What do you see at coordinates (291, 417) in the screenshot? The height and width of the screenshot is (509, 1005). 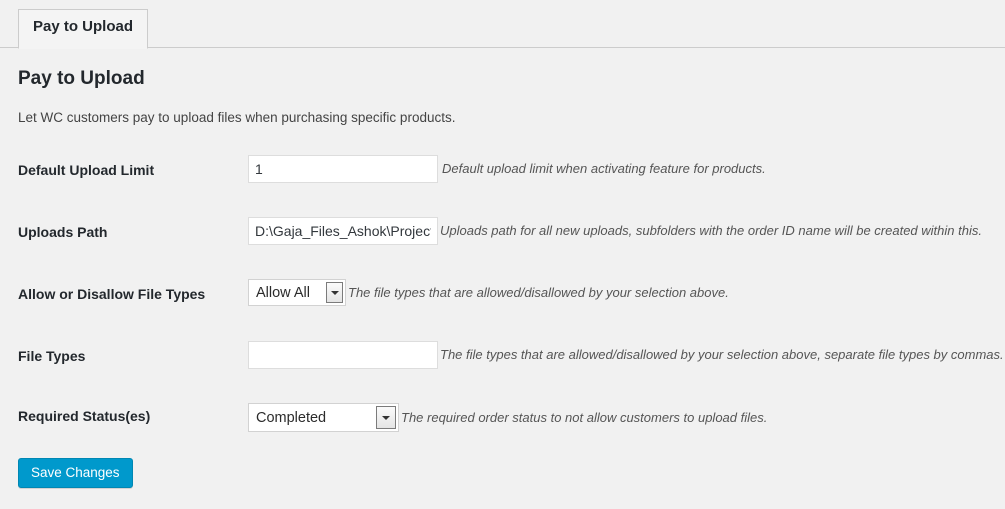 I see `required-statuses-value: Completed` at bounding box center [291, 417].